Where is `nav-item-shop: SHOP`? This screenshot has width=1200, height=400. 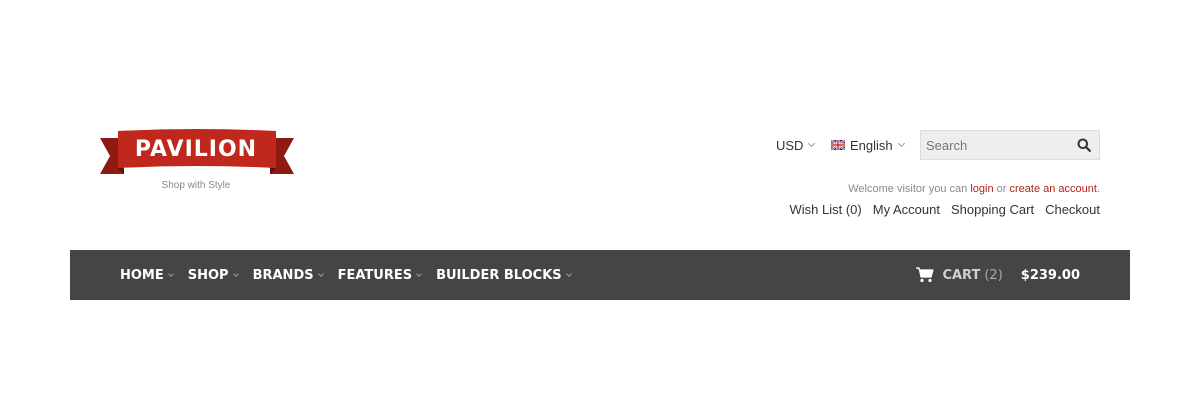
nav-item-shop: SHOP is located at coordinates (213, 275).